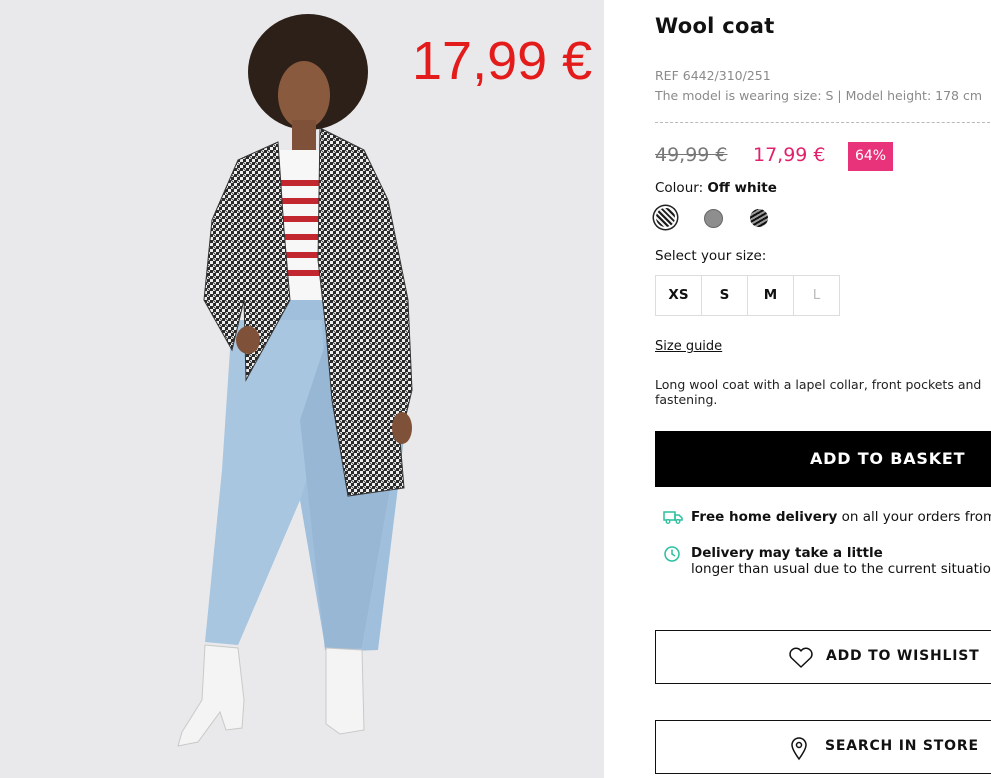 This screenshot has width=991, height=778. Describe the element at coordinates (823, 459) in the screenshot. I see `add-to-basket-button: ADD TO BASKET` at that location.